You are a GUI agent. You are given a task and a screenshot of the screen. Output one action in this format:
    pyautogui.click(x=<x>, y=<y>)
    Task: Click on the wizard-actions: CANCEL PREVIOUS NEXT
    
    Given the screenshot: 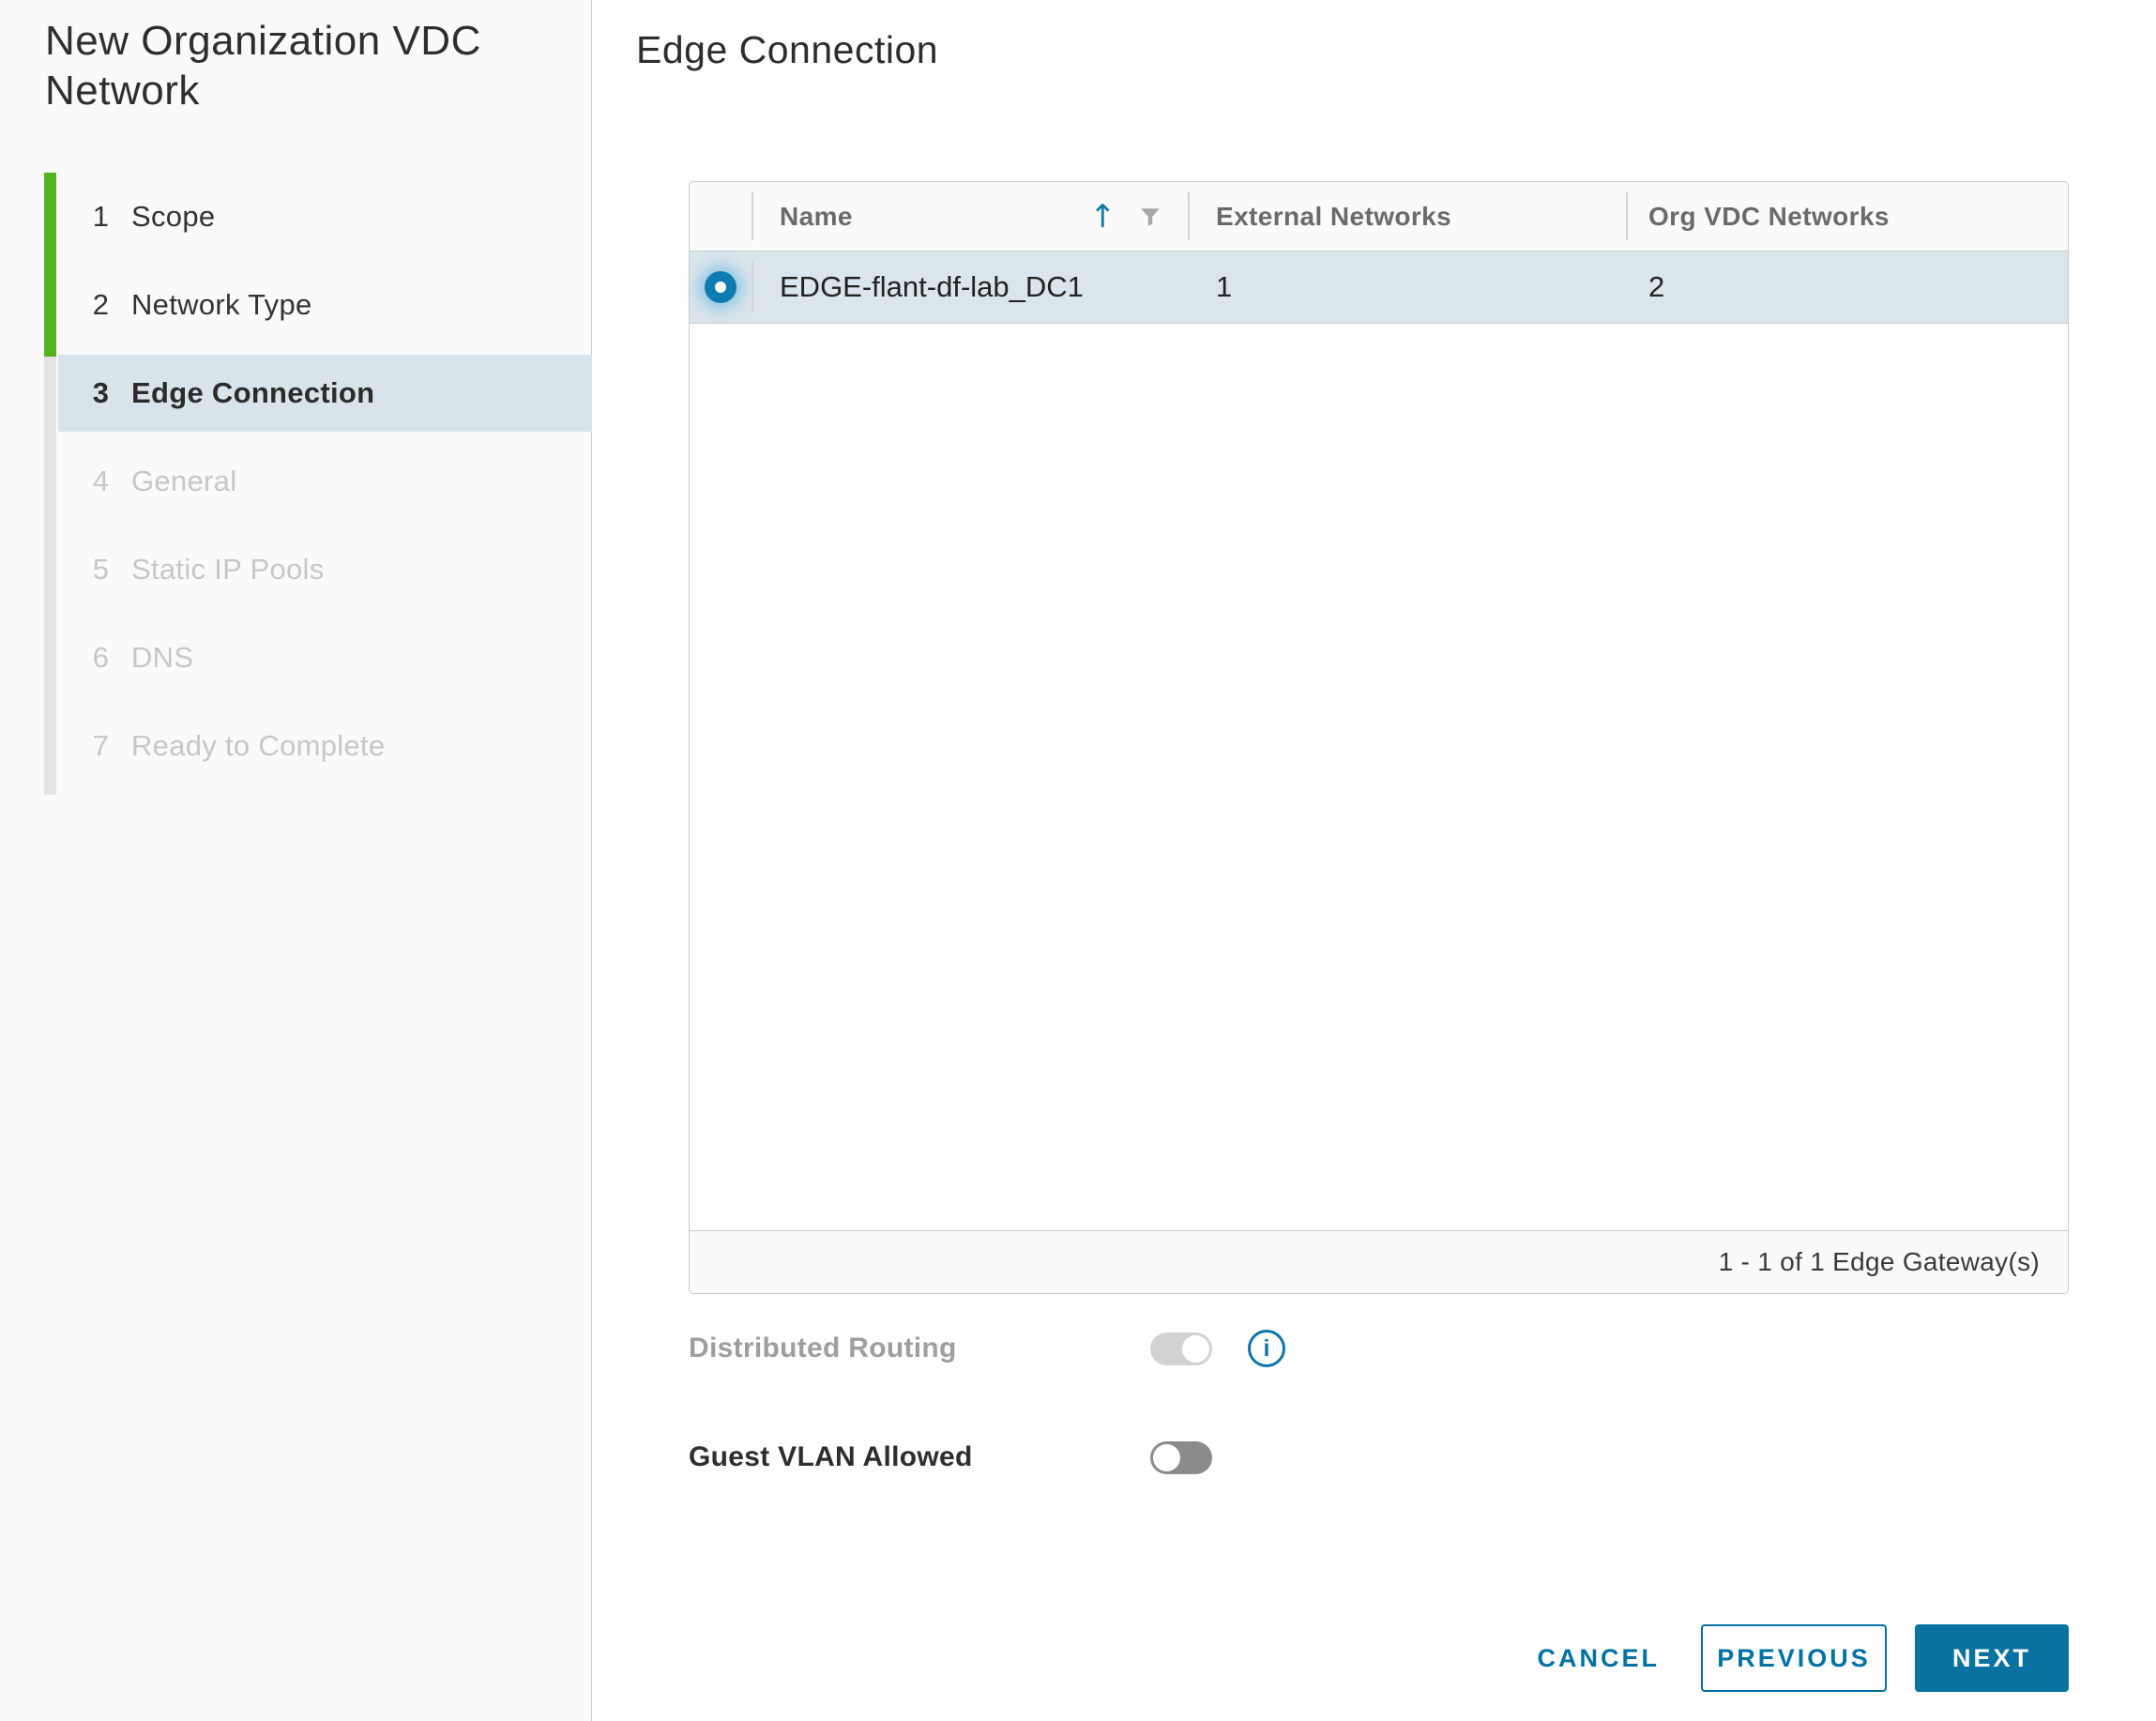 What is the action you would take?
    pyautogui.click(x=1796, y=1658)
    